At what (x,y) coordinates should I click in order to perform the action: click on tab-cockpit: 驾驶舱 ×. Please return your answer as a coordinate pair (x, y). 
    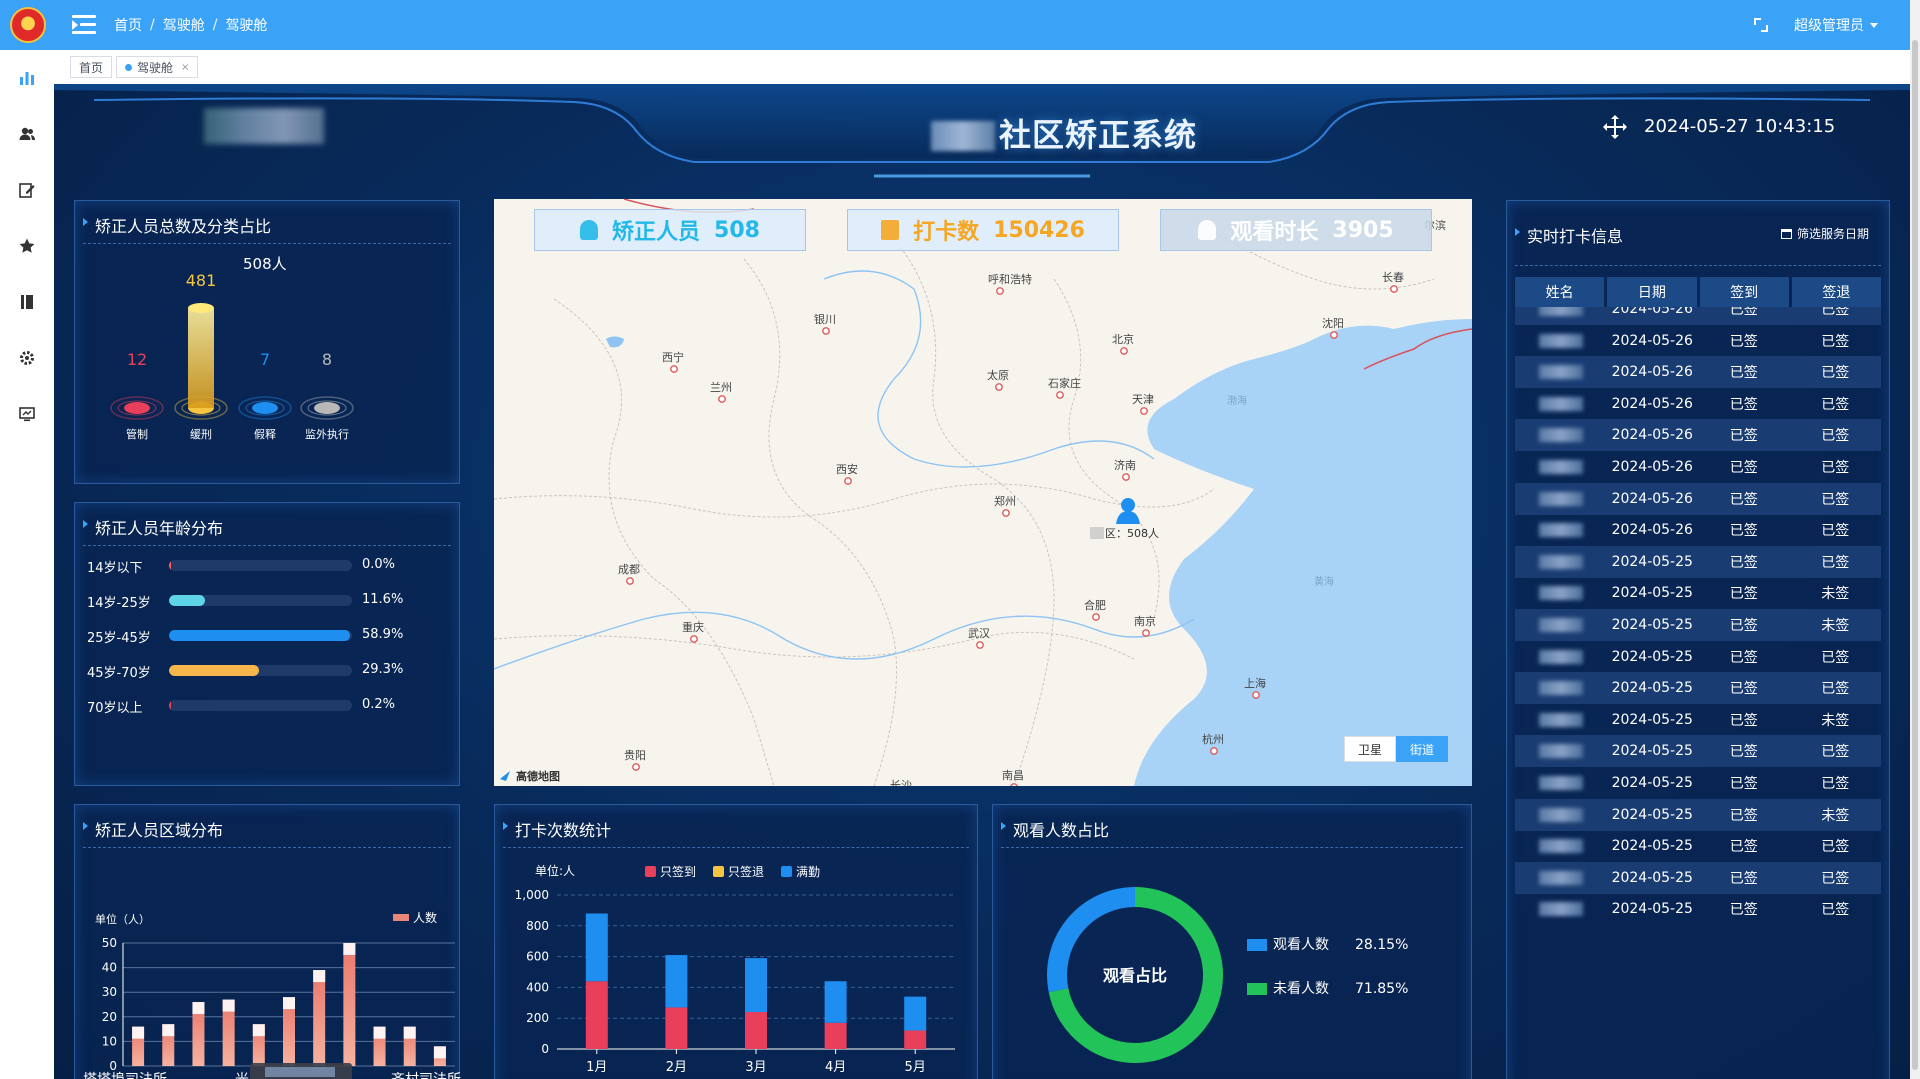
    Looking at the image, I should click on (157, 67).